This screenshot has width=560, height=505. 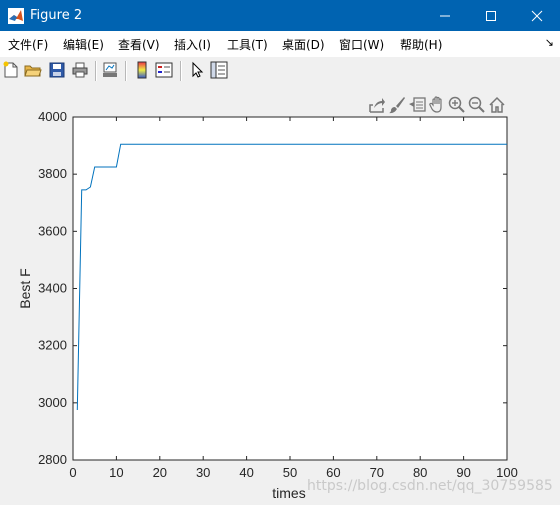 What do you see at coordinates (430, 486) in the screenshot?
I see `csdn-watermark: https://blog.csdn.net/qq_30759585` at bounding box center [430, 486].